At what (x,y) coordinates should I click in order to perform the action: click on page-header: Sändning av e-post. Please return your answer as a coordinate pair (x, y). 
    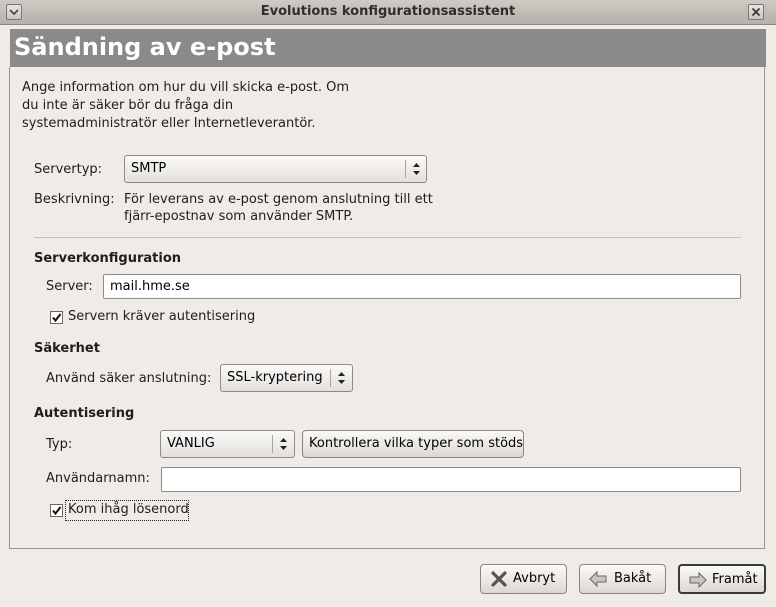
    Looking at the image, I should click on (388, 48).